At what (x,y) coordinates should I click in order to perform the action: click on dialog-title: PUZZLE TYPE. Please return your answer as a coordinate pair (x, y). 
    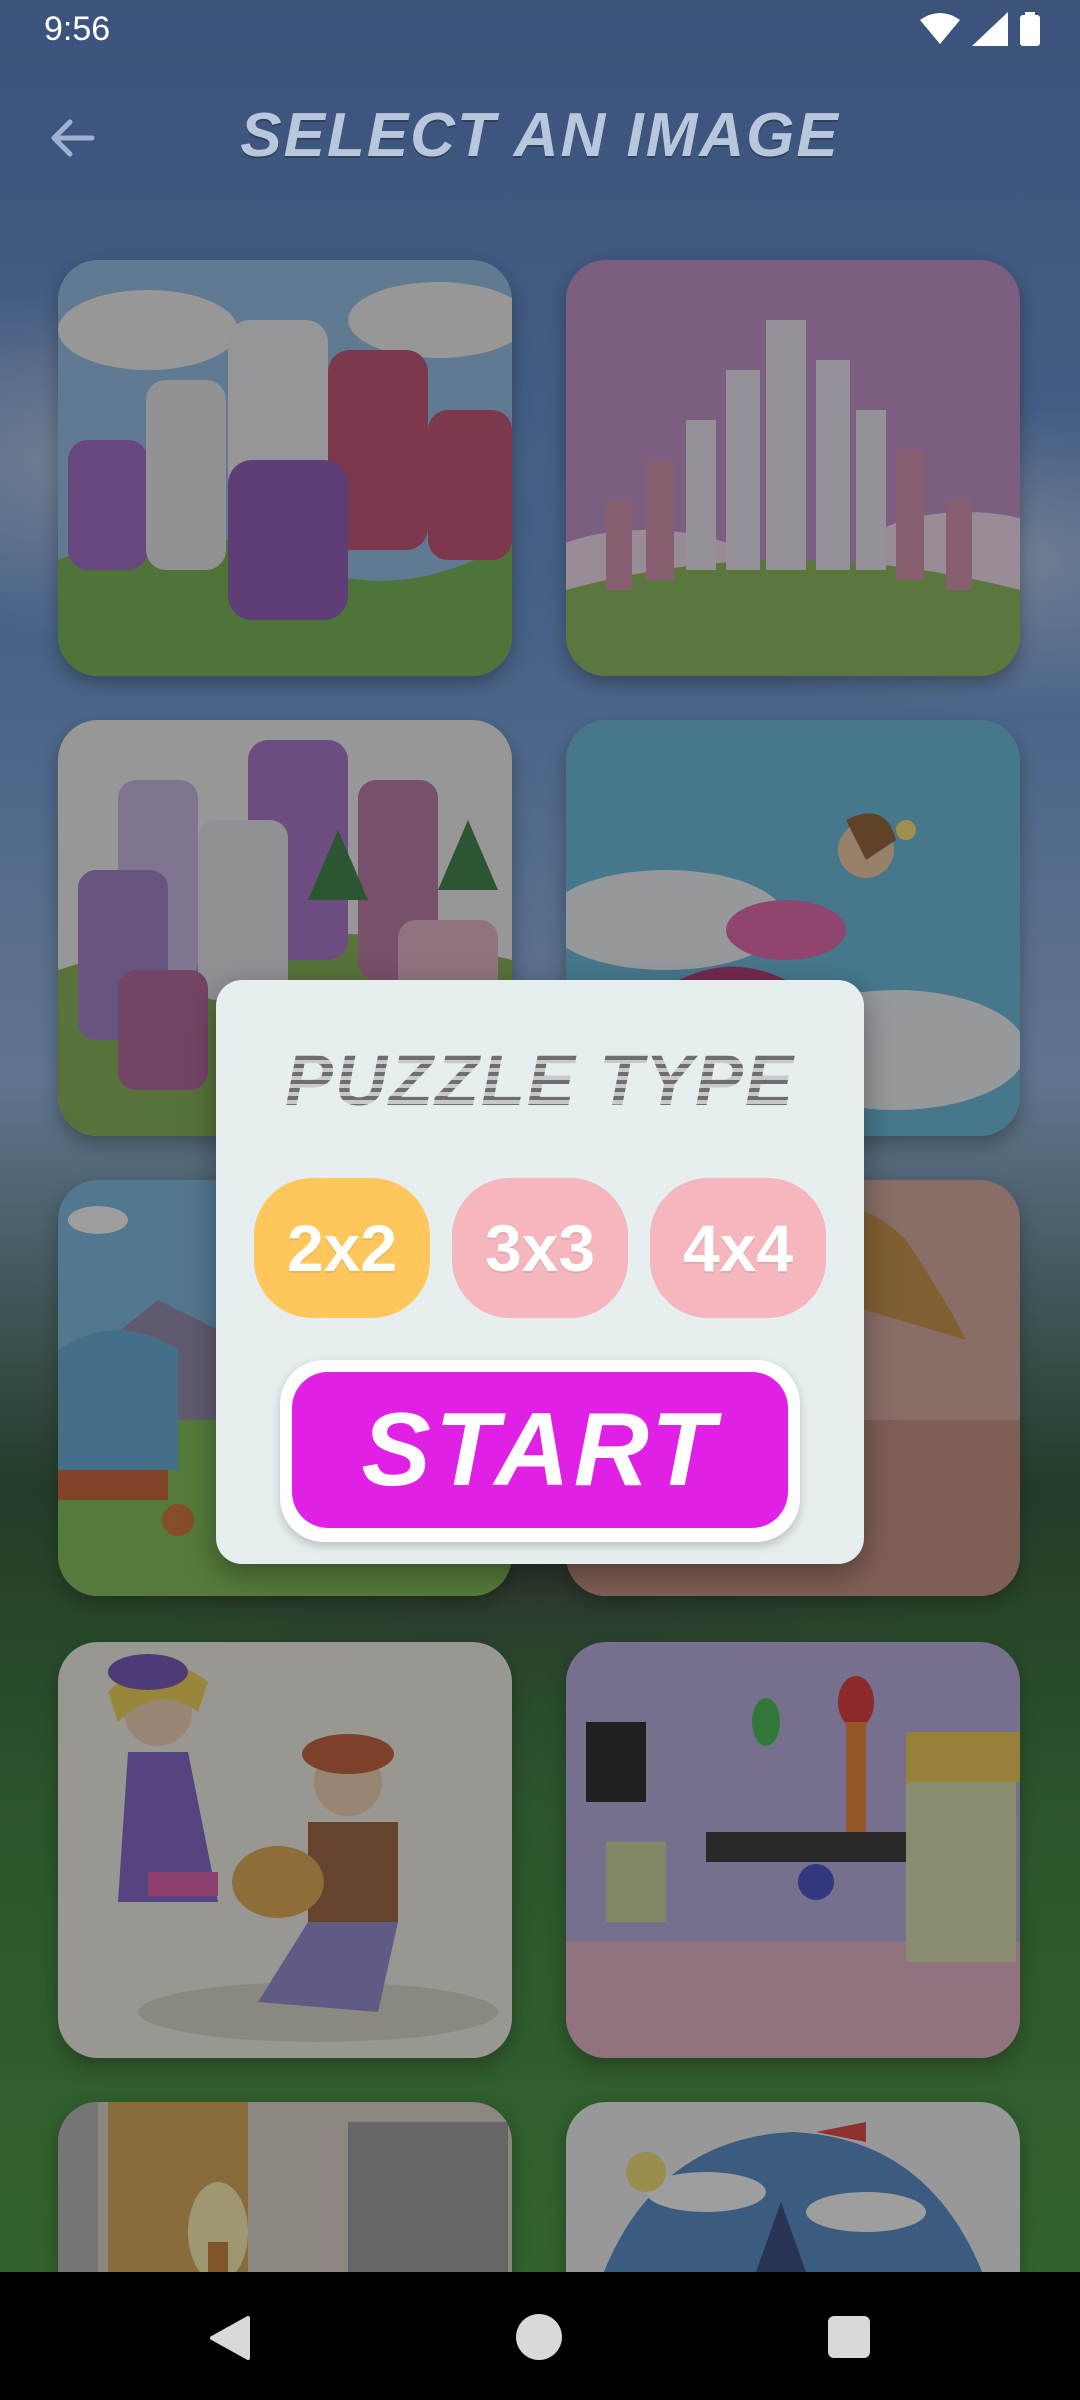
    Looking at the image, I should click on (540, 1081).